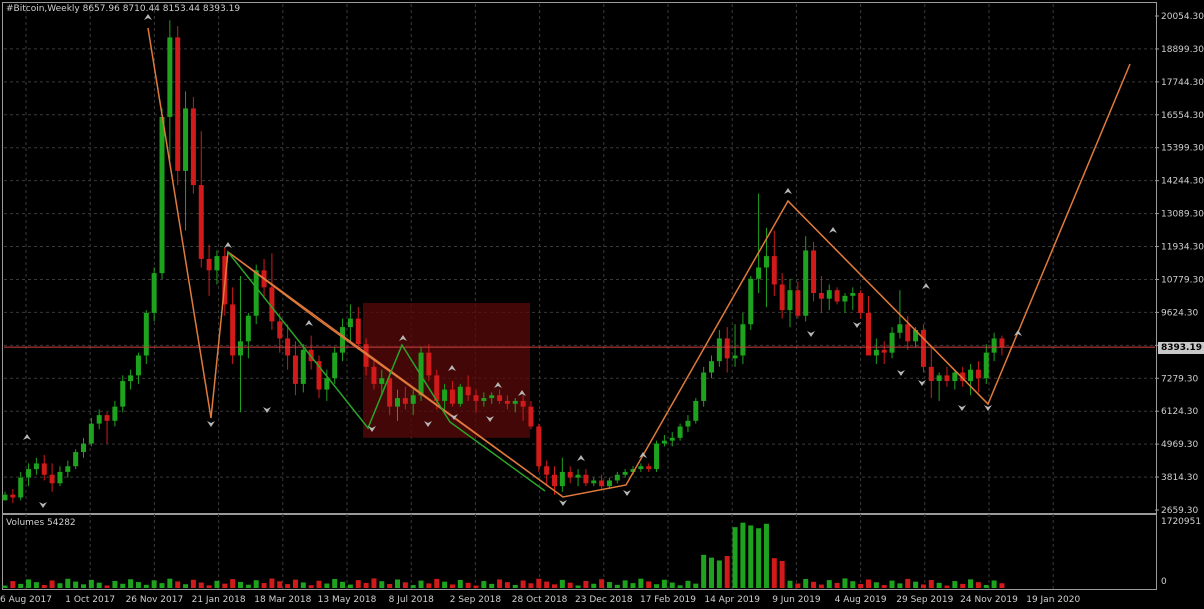 Image resolution: width=1204 pixels, height=609 pixels. What do you see at coordinates (668, 600) in the screenshot?
I see `x-axis-label: 17 Feb 2019` at bounding box center [668, 600].